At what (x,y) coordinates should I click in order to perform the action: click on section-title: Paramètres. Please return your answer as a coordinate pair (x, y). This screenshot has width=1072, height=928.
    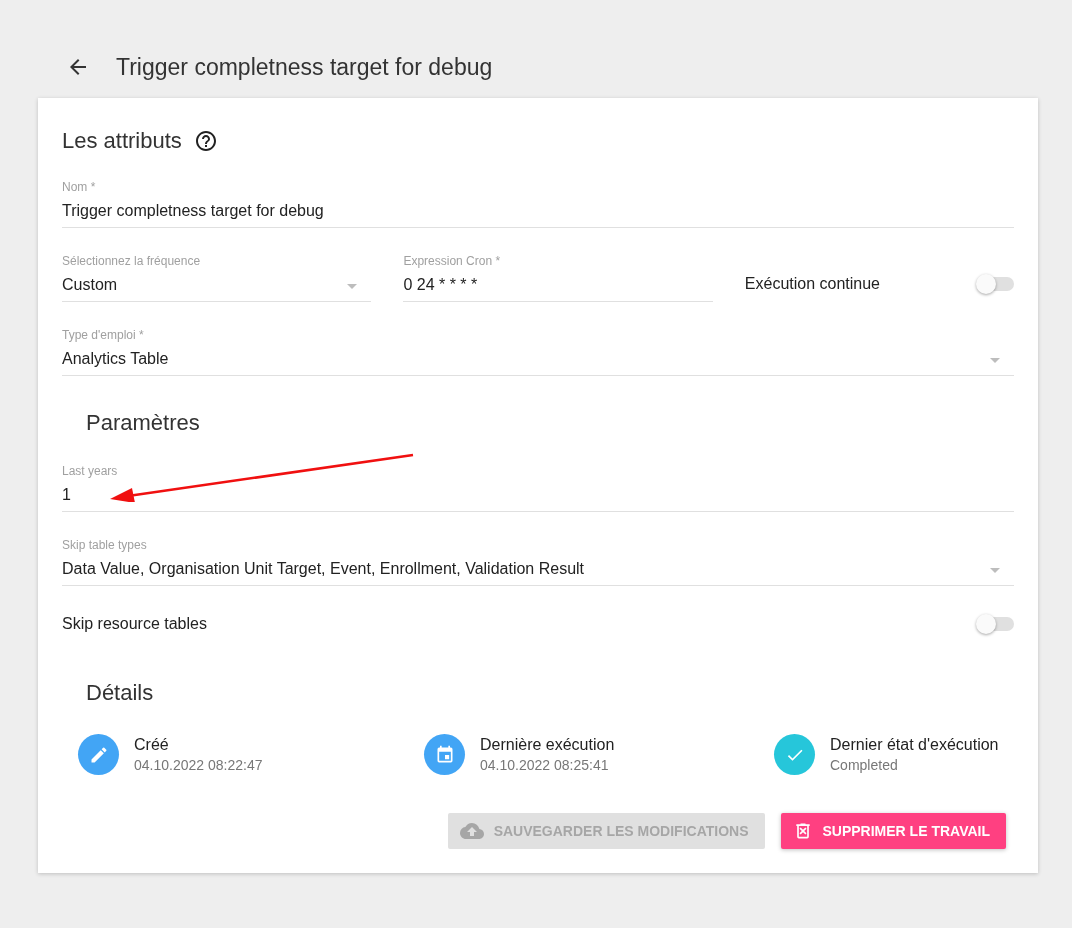
    Looking at the image, I should click on (143, 423).